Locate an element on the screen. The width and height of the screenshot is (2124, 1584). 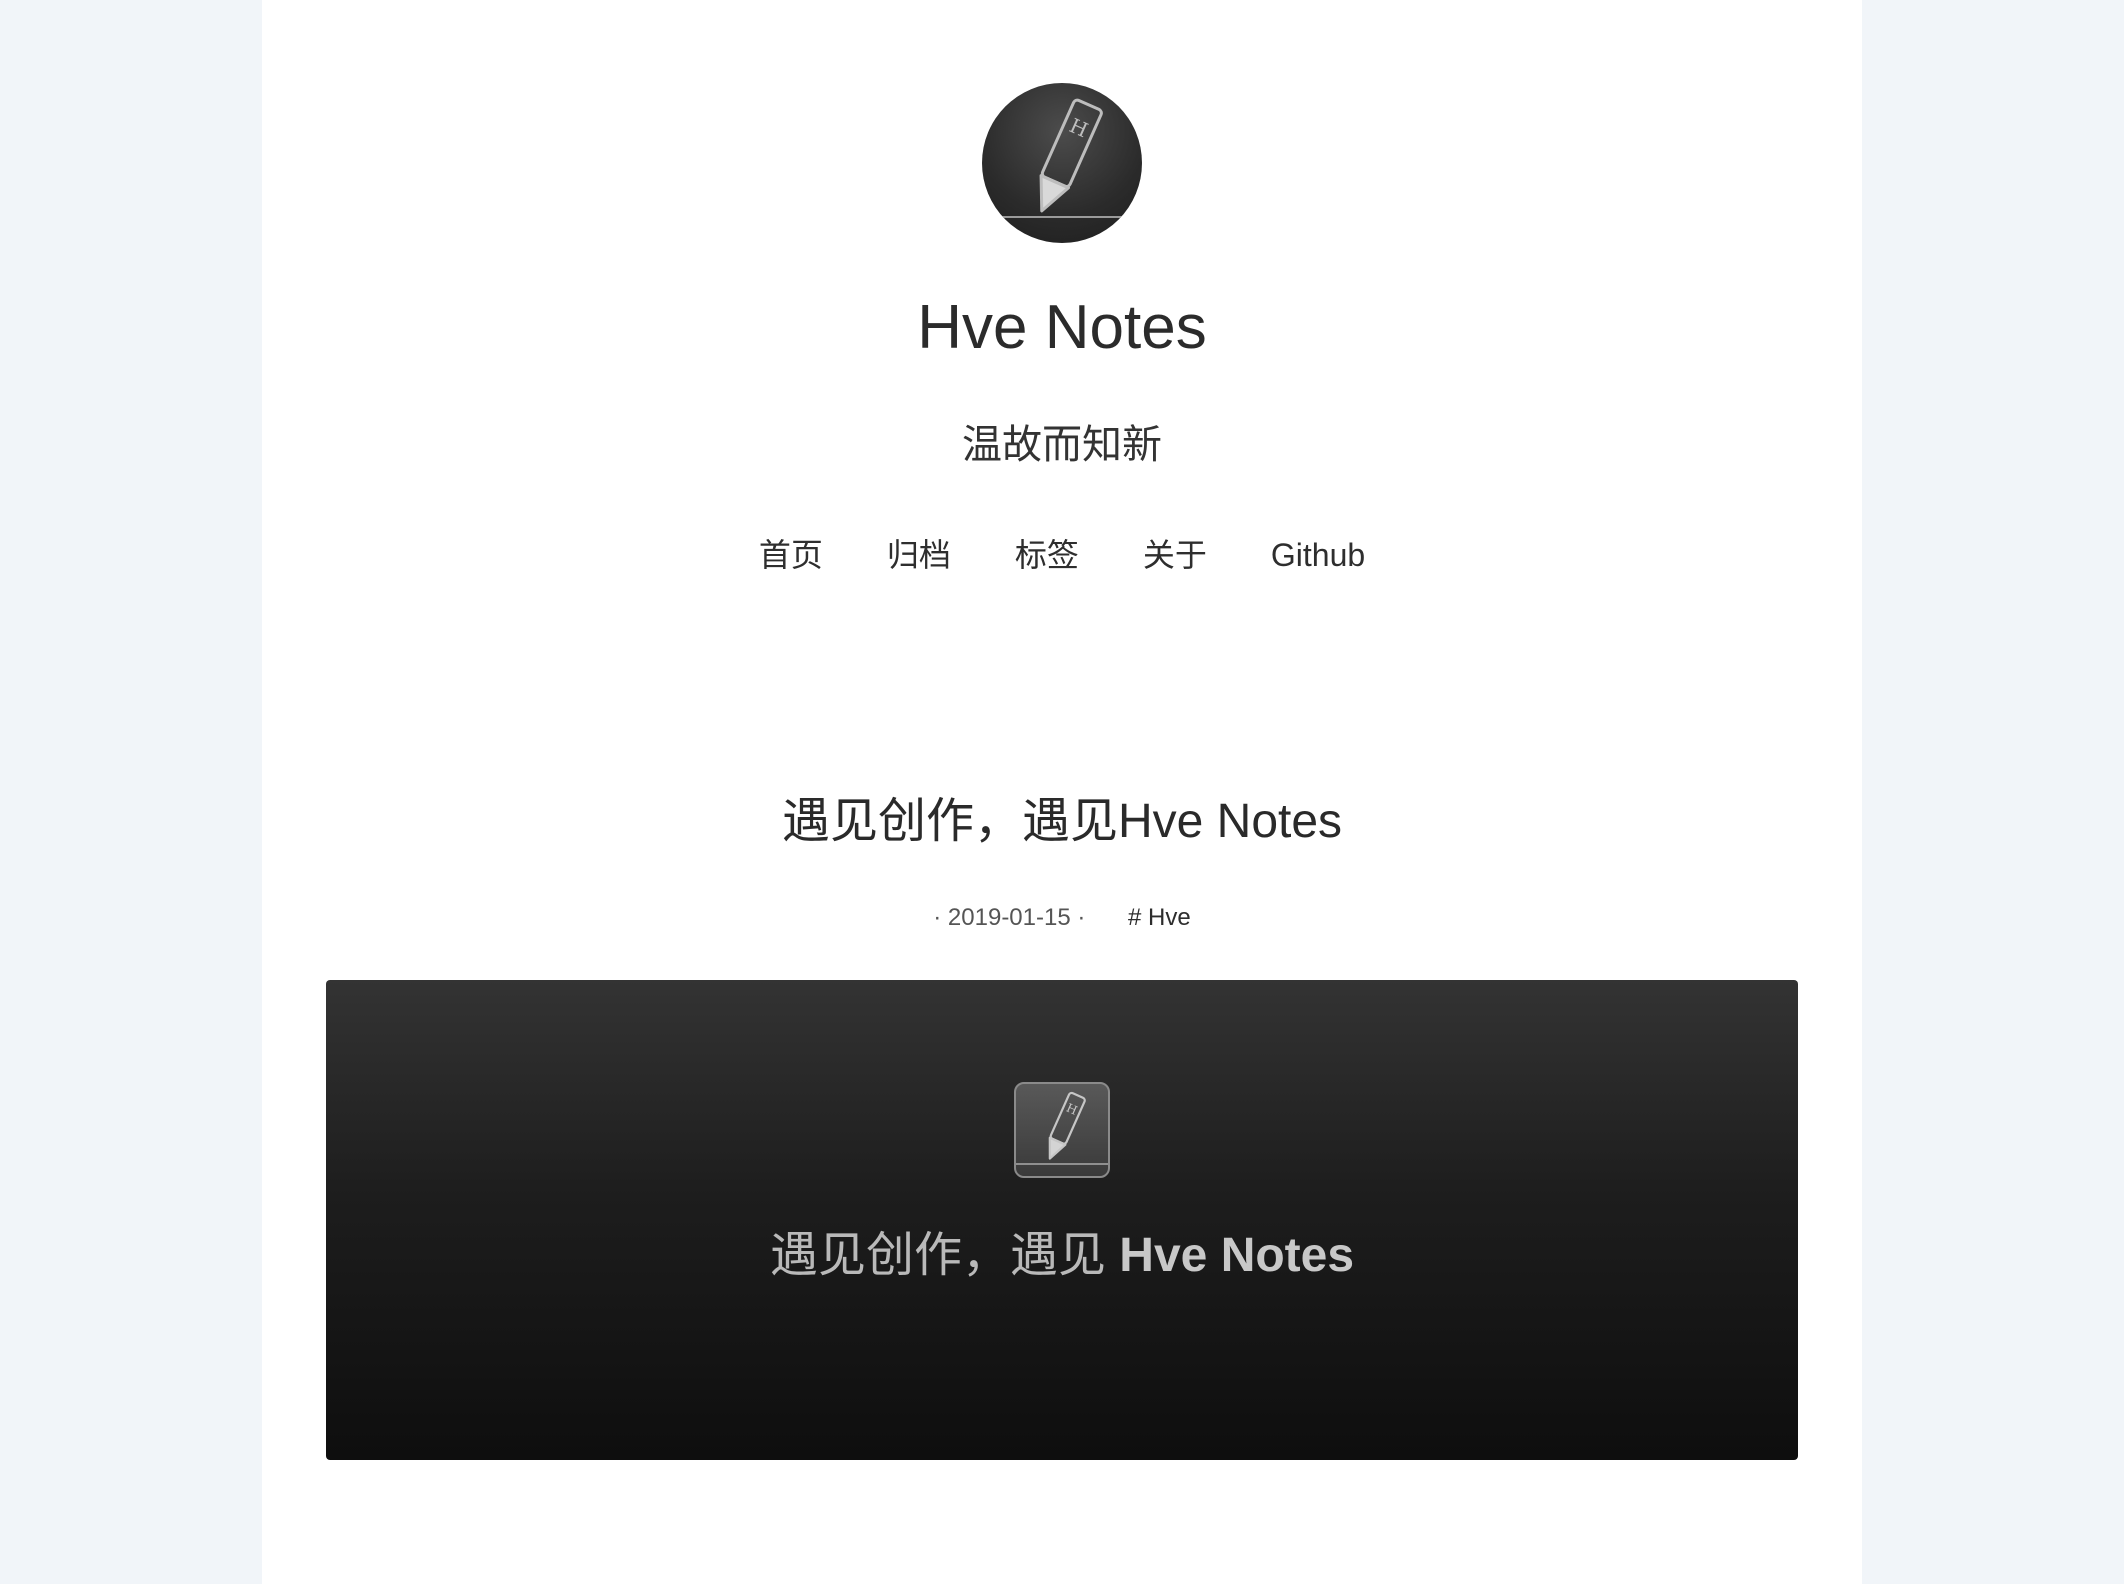
post-tag: # Hve is located at coordinates (1159, 917).